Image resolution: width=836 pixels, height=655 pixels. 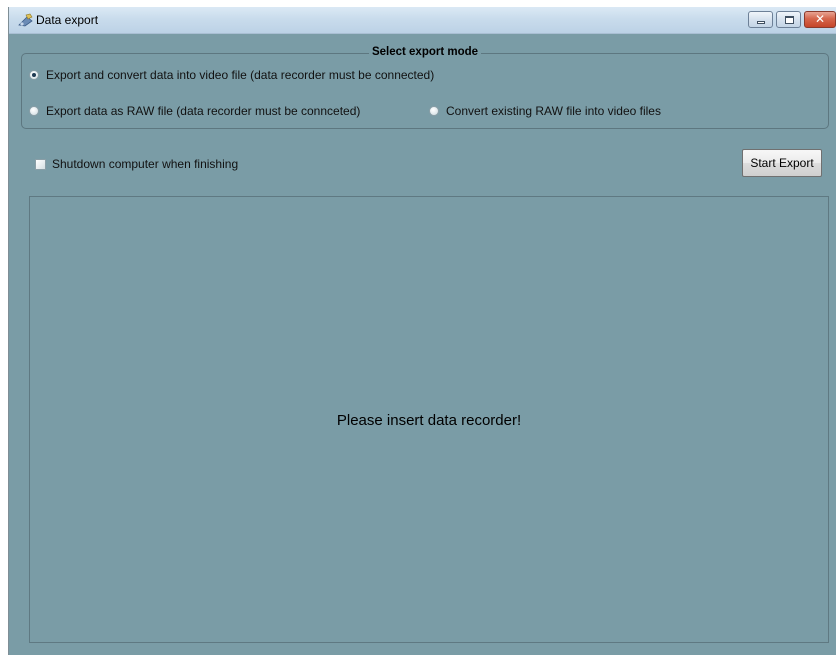 What do you see at coordinates (25, 20) in the screenshot?
I see `data-export-icon` at bounding box center [25, 20].